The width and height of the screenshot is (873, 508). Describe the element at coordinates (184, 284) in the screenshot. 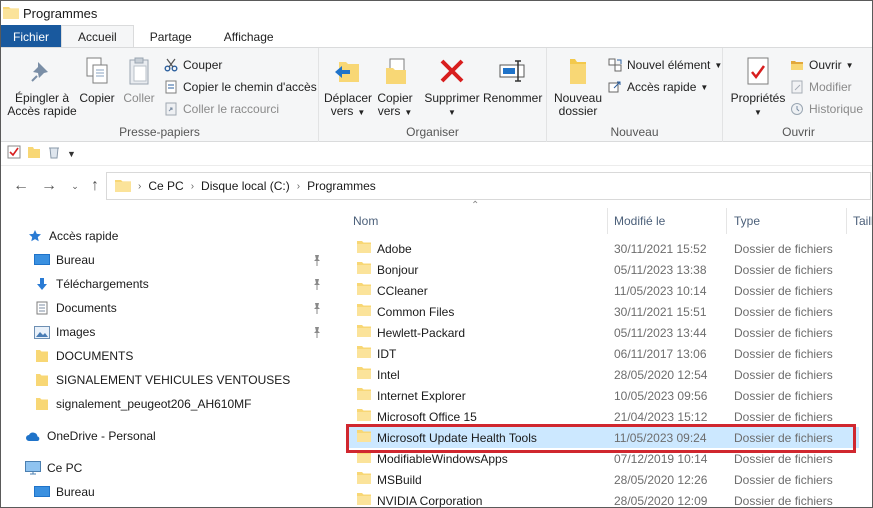

I see `sidebar-item-downloads: Téléchargements` at that location.